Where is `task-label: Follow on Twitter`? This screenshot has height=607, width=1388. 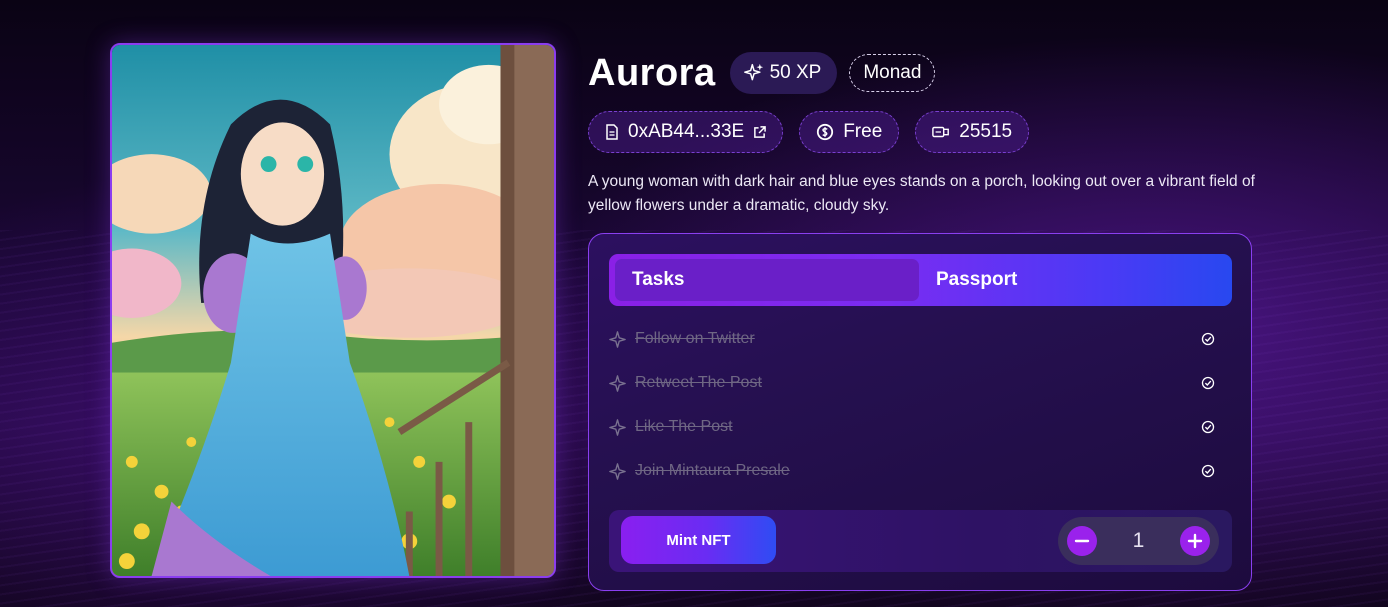 task-label: Follow on Twitter is located at coordinates (695, 338).